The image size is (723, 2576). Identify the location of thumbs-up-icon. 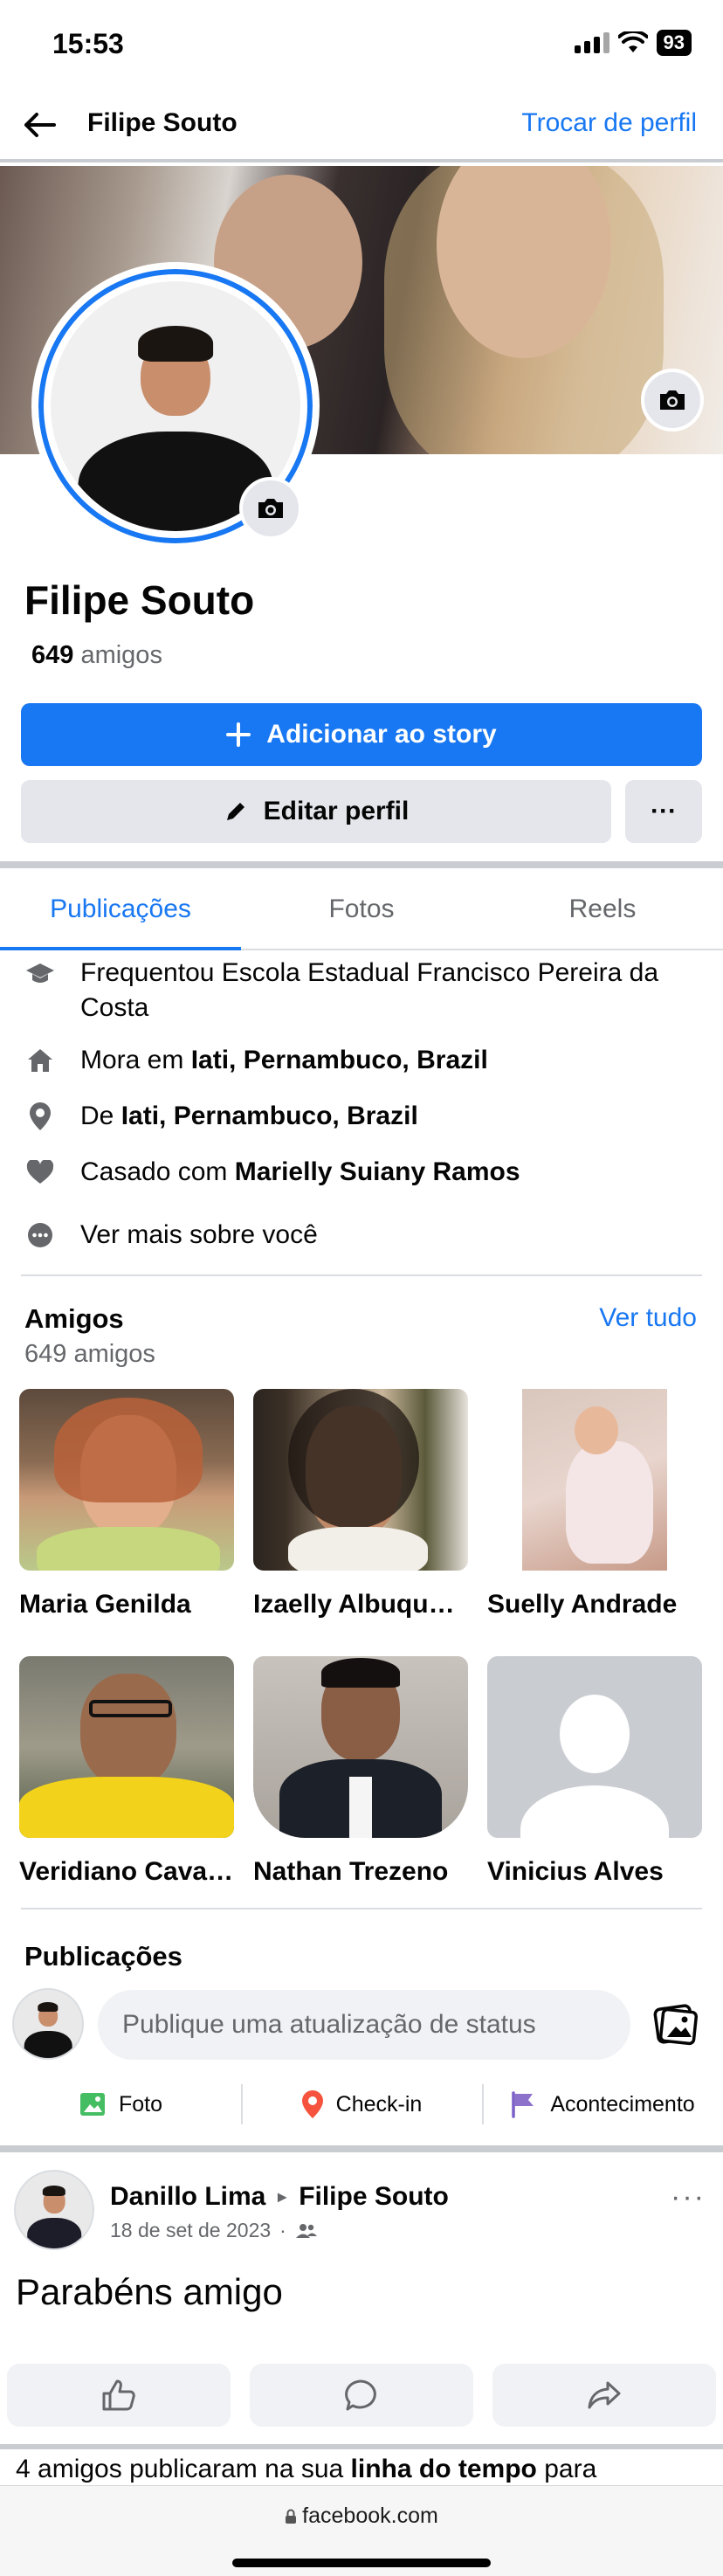
(118, 2395).